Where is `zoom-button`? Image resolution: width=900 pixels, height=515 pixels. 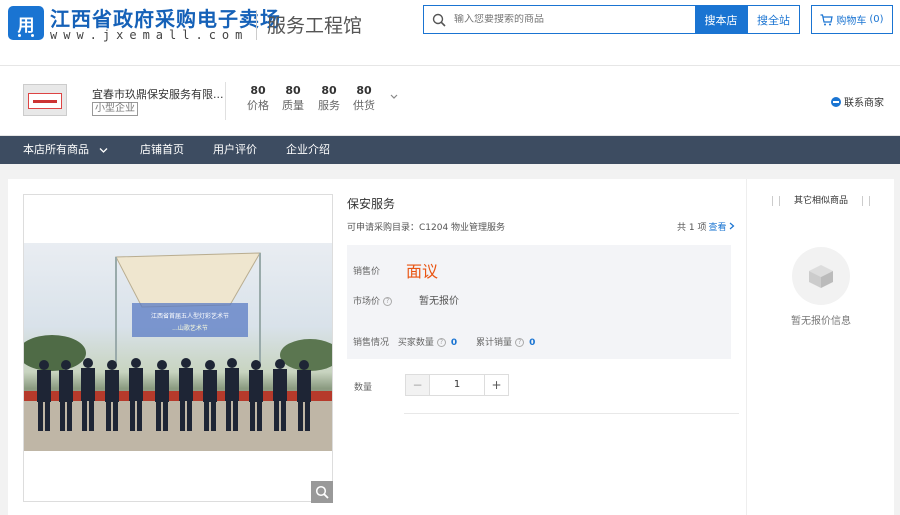
zoom-button is located at coordinates (322, 492).